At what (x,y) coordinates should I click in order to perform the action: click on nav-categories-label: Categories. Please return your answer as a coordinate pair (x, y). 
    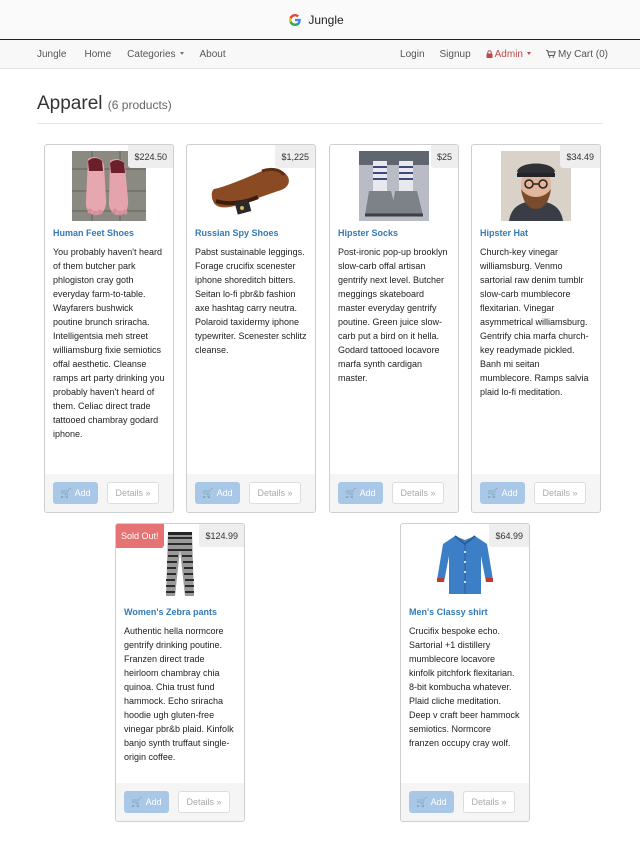
    Looking at the image, I should click on (151, 54).